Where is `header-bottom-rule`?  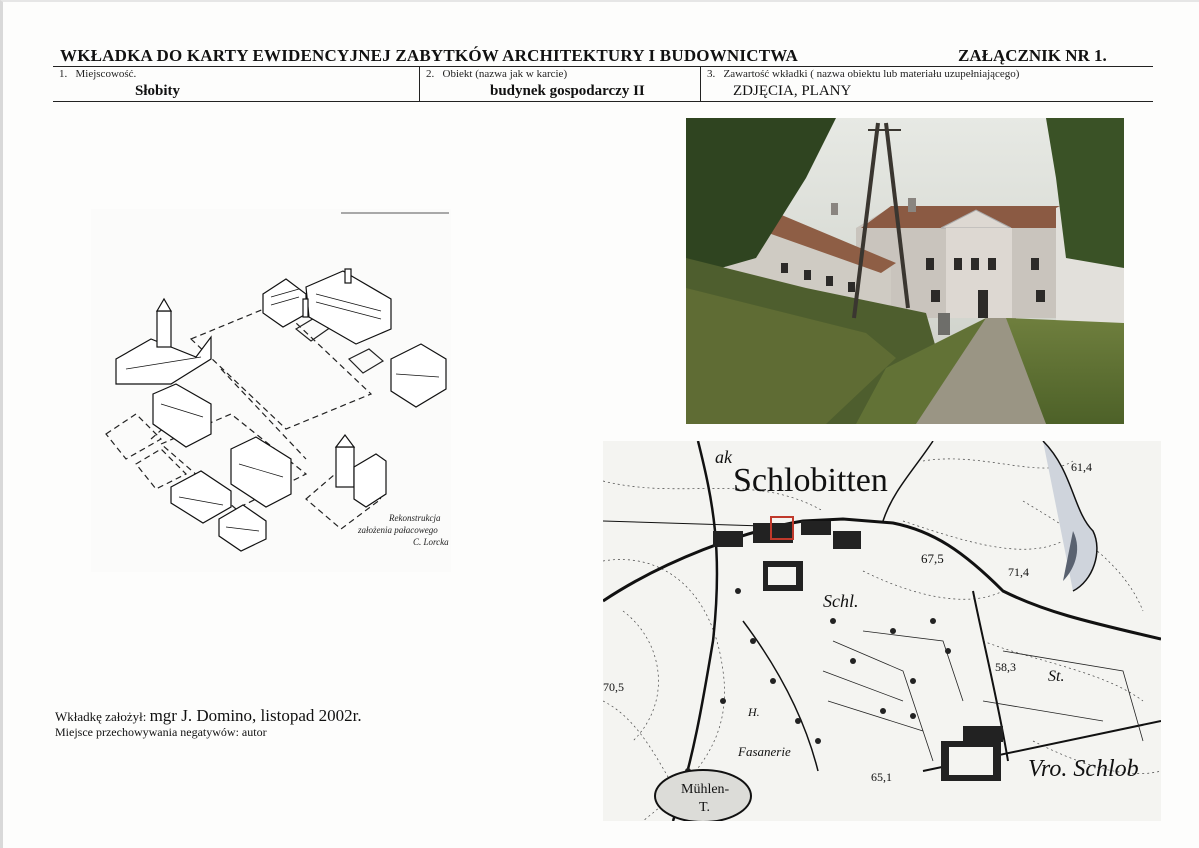
header-bottom-rule is located at coordinates (603, 101).